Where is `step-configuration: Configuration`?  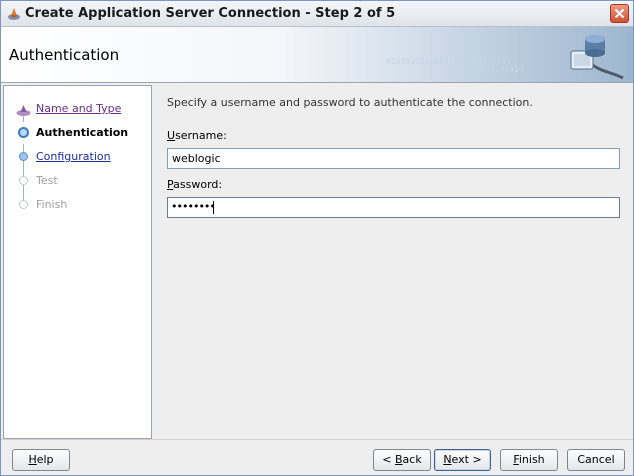 step-configuration: Configuration is located at coordinates (77, 157).